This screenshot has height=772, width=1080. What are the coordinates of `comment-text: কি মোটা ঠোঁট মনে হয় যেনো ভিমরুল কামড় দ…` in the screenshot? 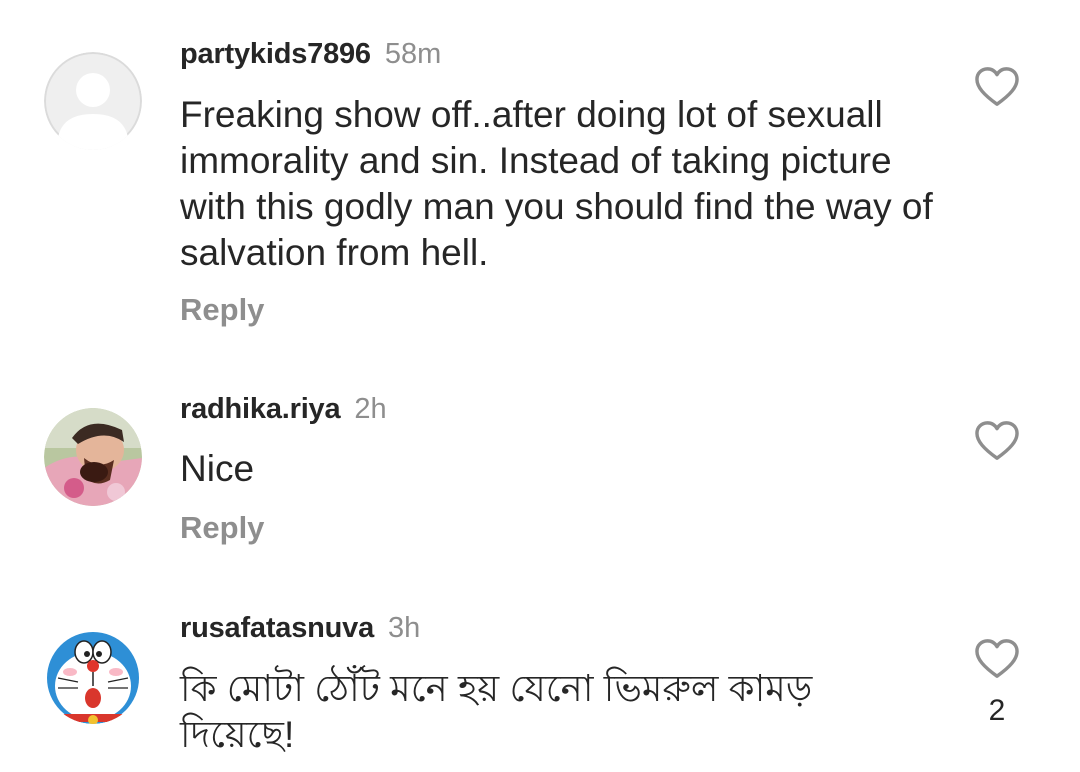 It's located at (496, 711).